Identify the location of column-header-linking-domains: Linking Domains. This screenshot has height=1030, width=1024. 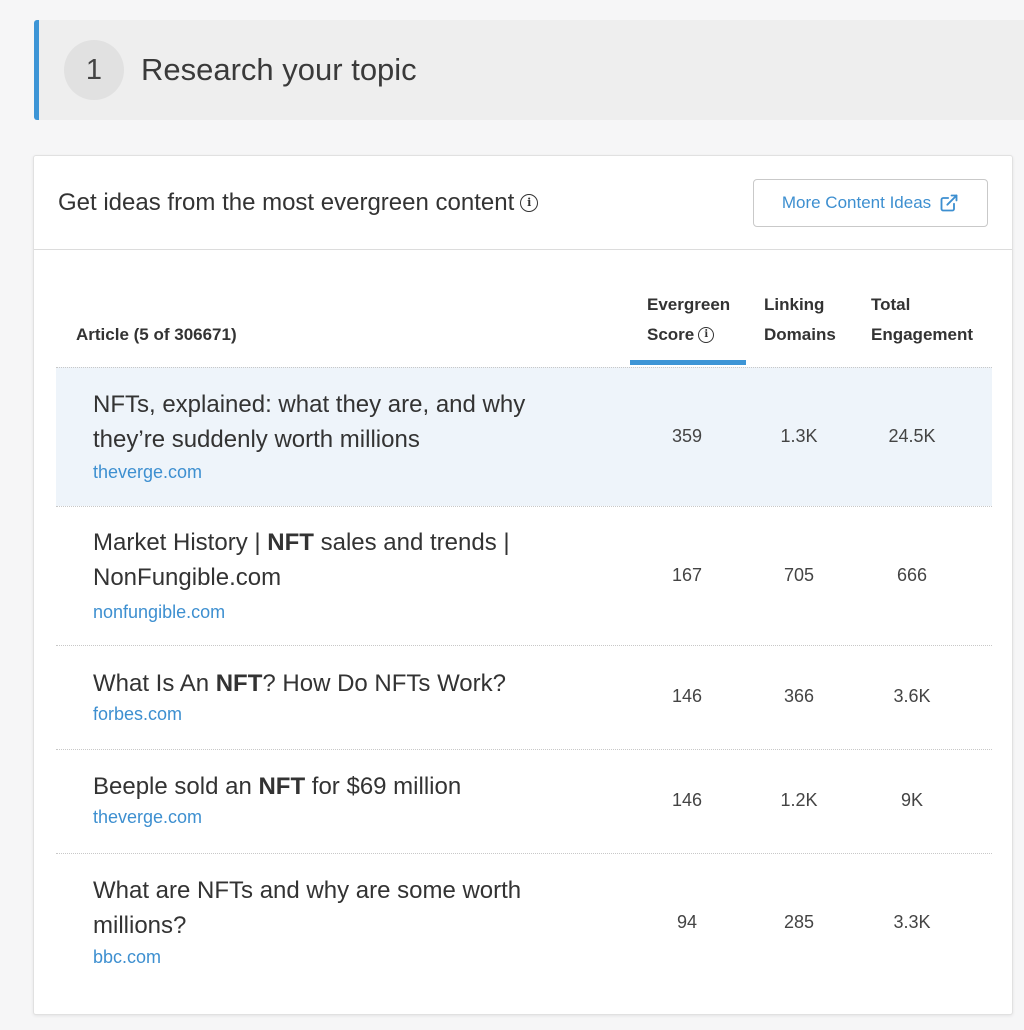
(800, 320).